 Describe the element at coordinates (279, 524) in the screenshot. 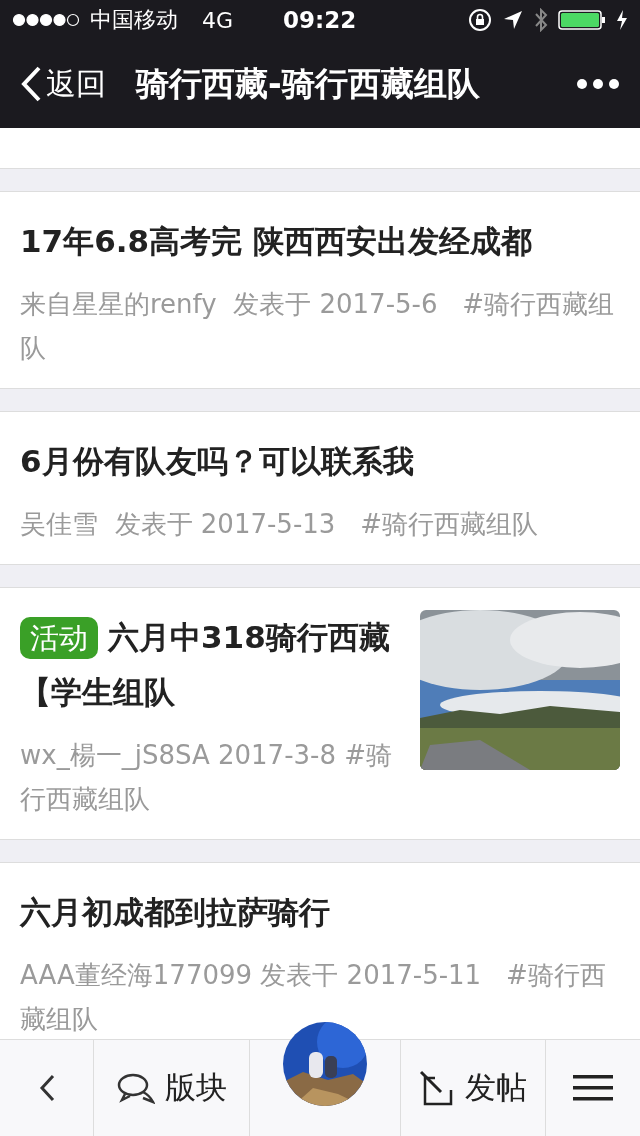

I see `post-meta: 吴佳雪 发表于 2017-5-13 #骑行西藏组队` at that location.